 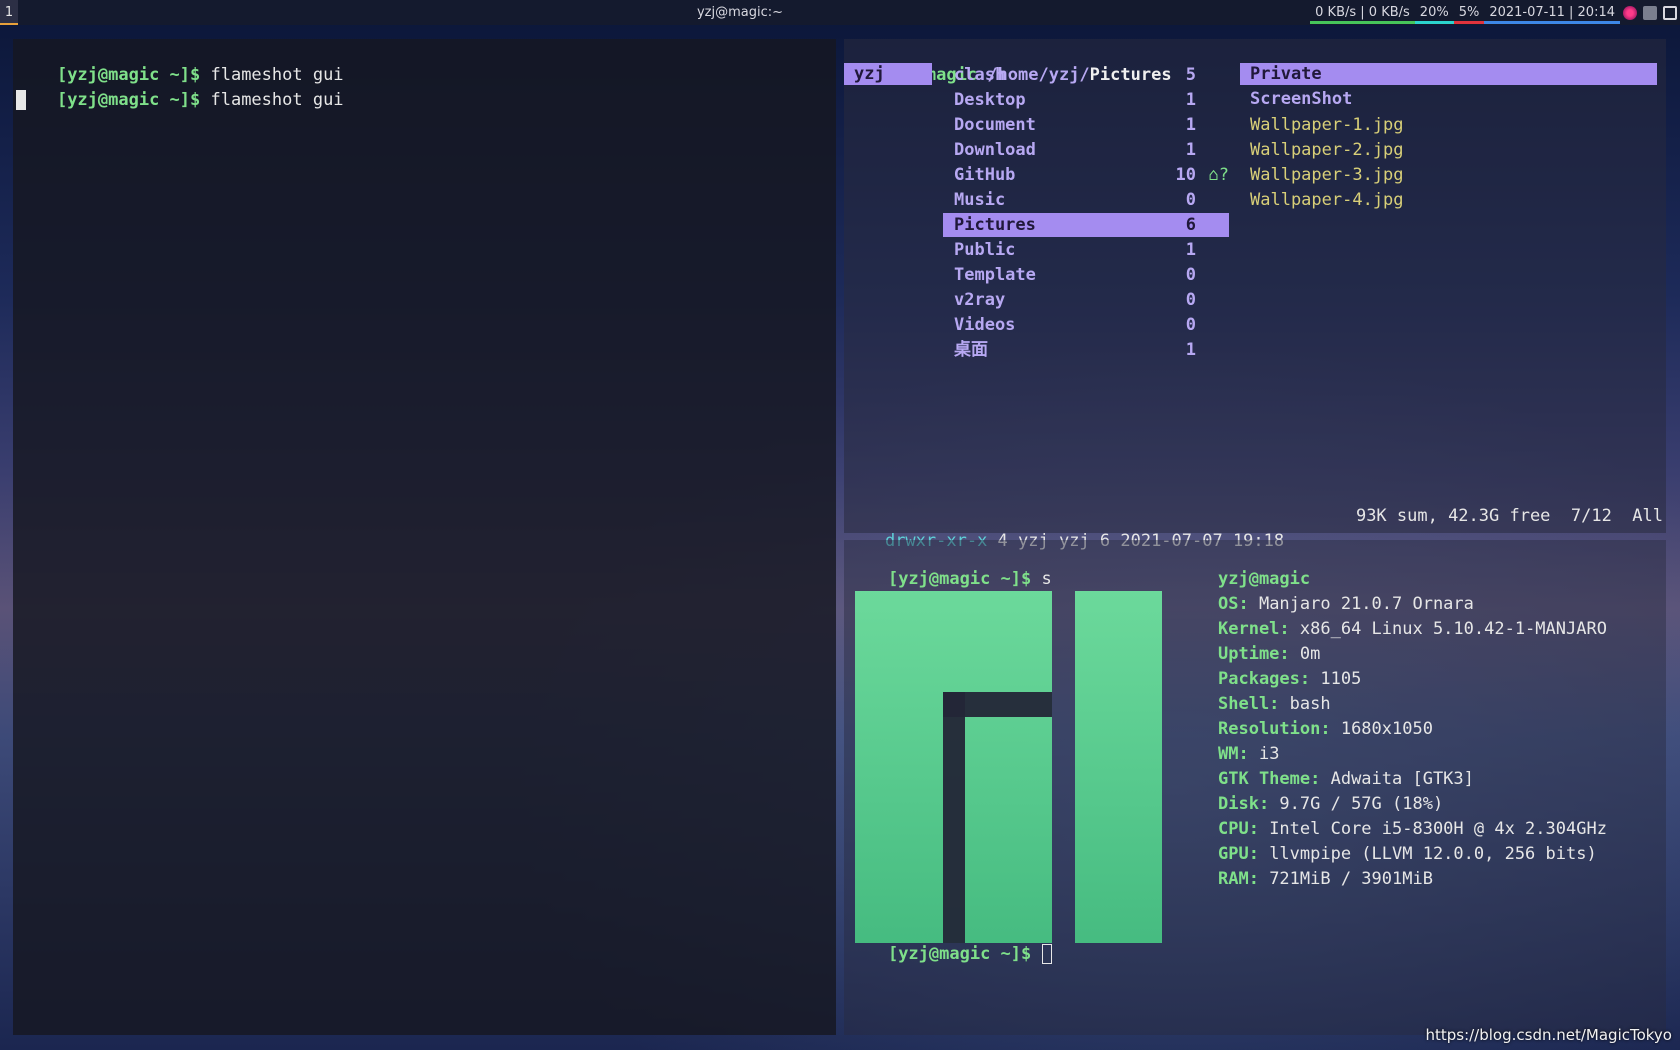 What do you see at coordinates (1552, 13) in the screenshot?
I see `datetime: 2021-07-11 | 20:14` at bounding box center [1552, 13].